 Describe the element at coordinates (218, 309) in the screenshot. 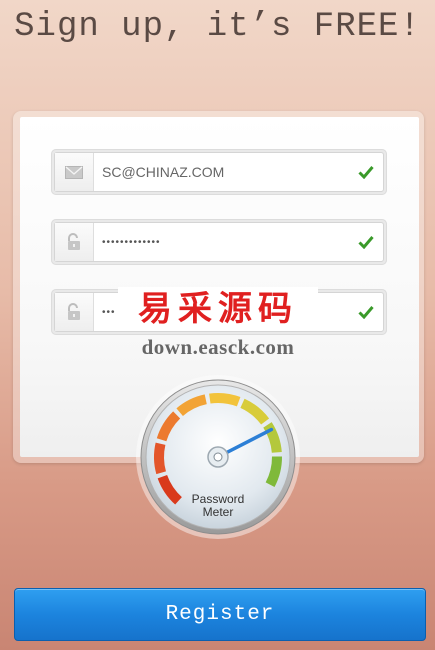

I see `watermark-chinese: 易采源码` at that location.